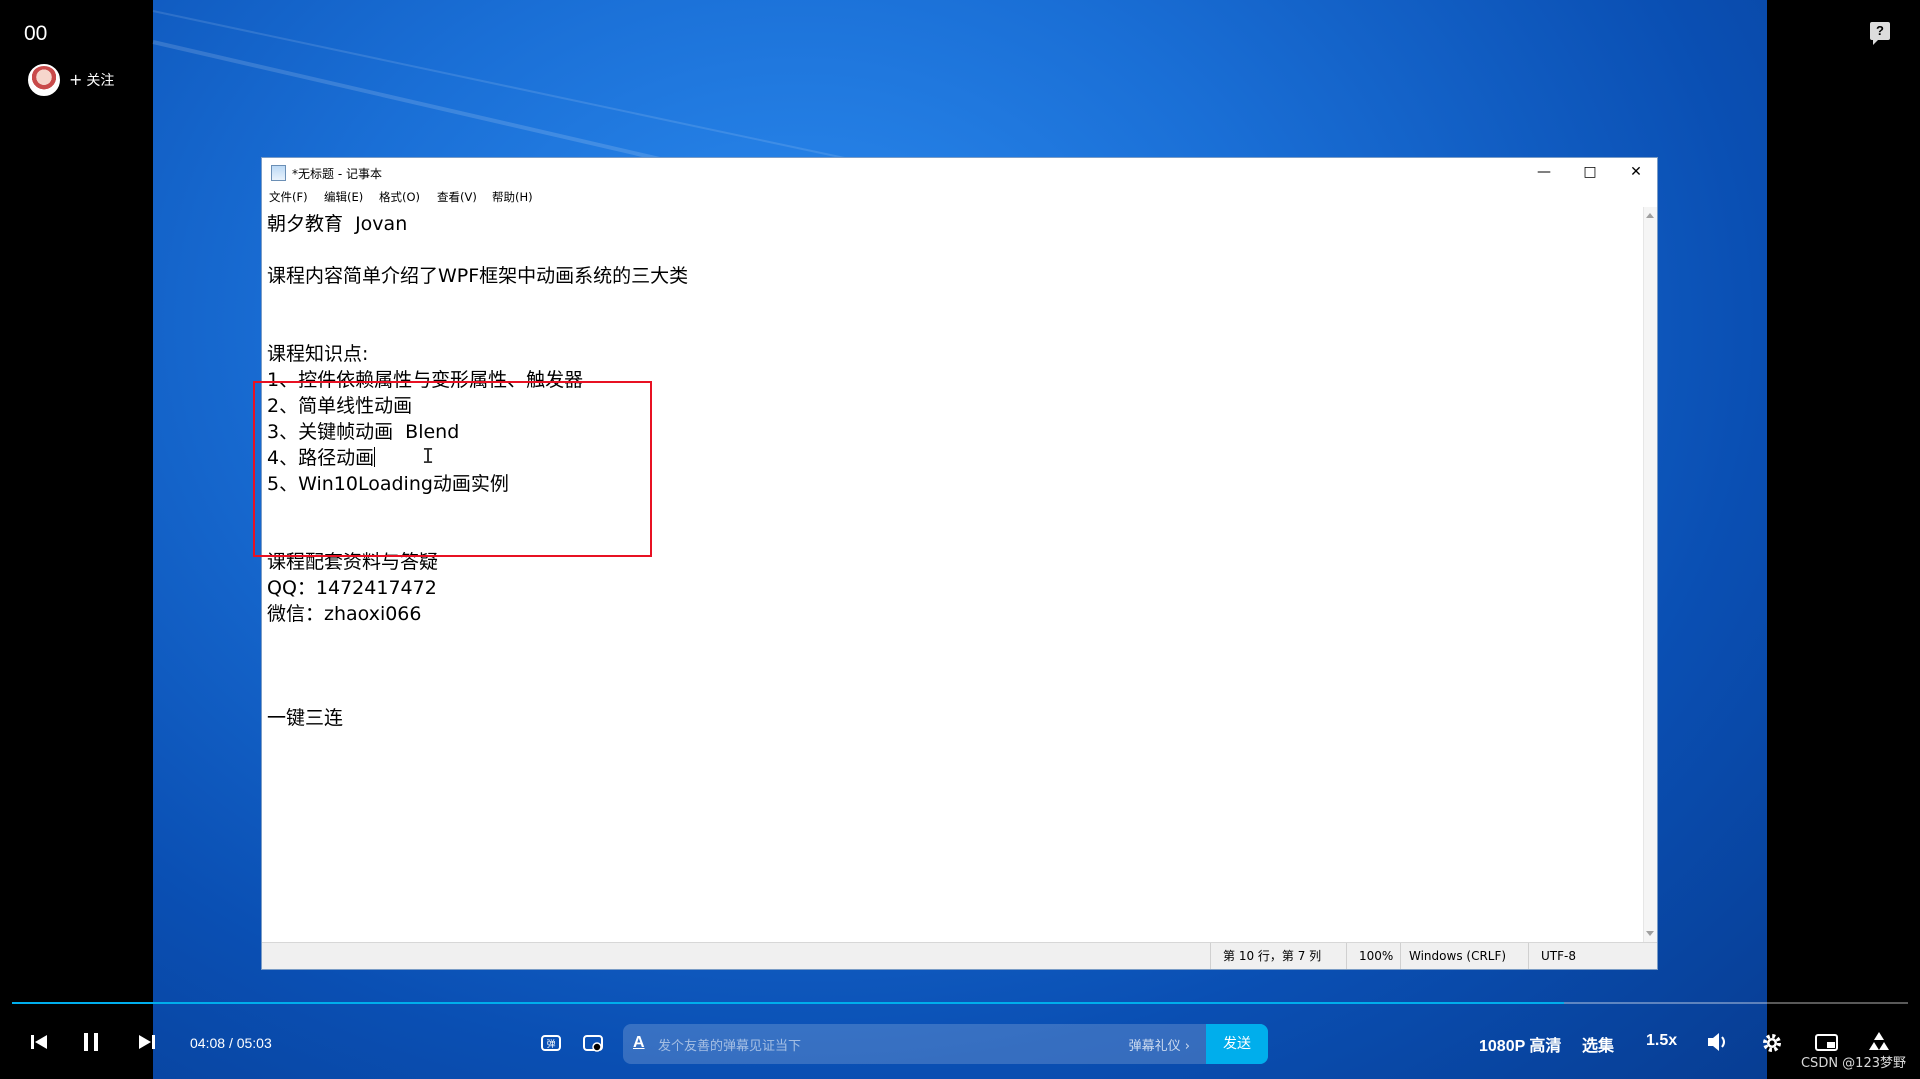  Describe the element at coordinates (1650, 574) in the screenshot. I see `vertical-scrollbar` at that location.